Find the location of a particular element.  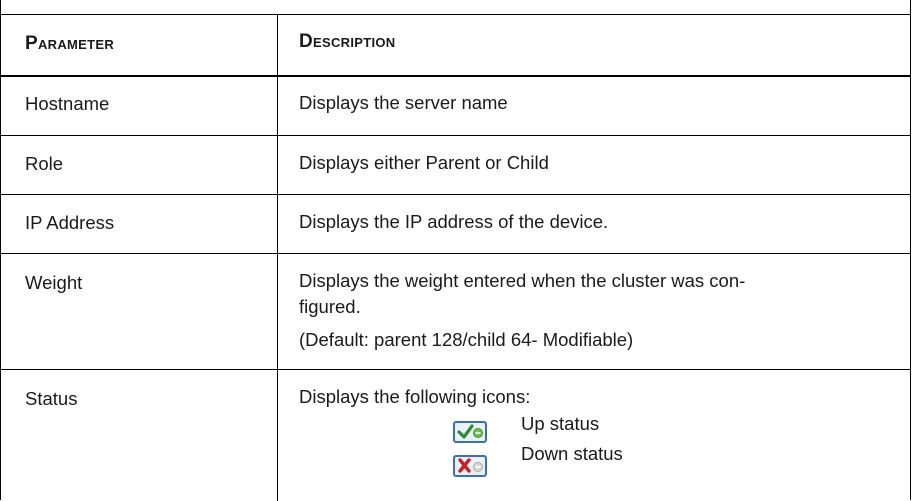

row-hostname-description: Displays the server name is located at coordinates (403, 102).